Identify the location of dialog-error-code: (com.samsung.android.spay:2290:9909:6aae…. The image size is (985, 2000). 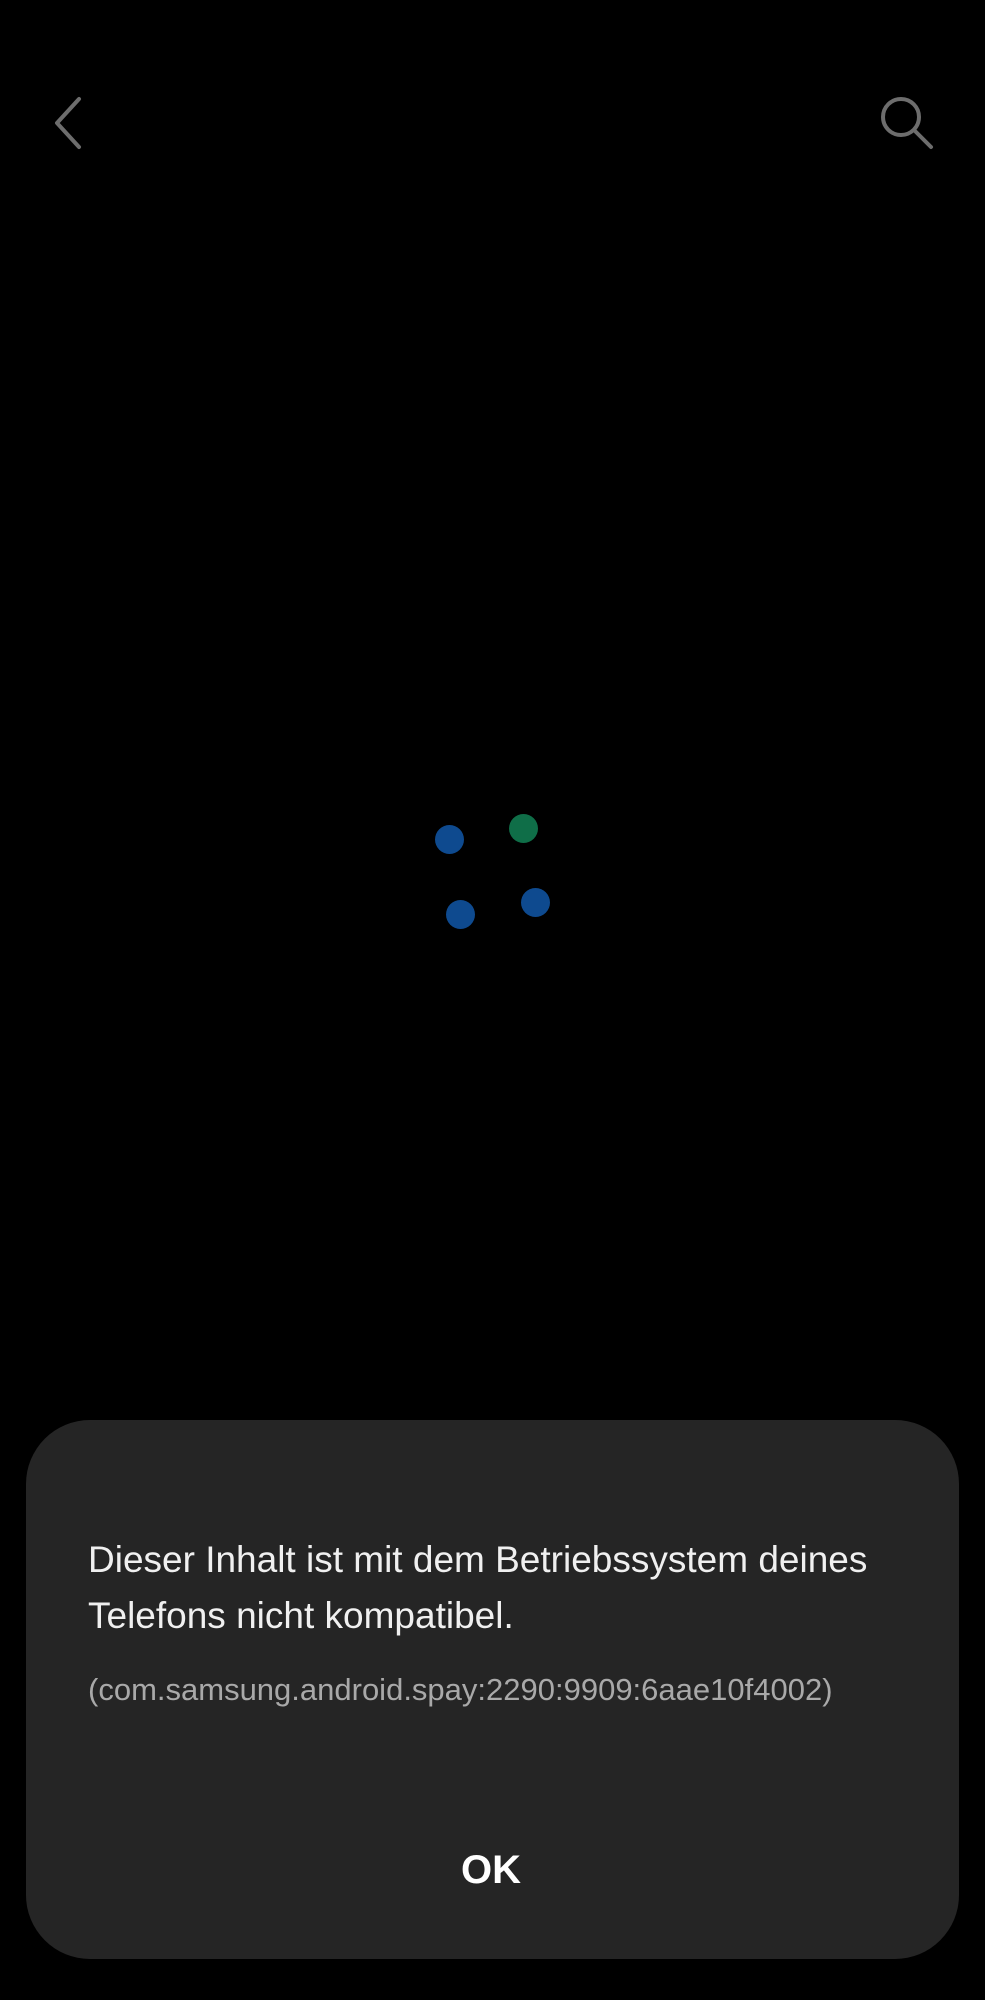
(460, 1689).